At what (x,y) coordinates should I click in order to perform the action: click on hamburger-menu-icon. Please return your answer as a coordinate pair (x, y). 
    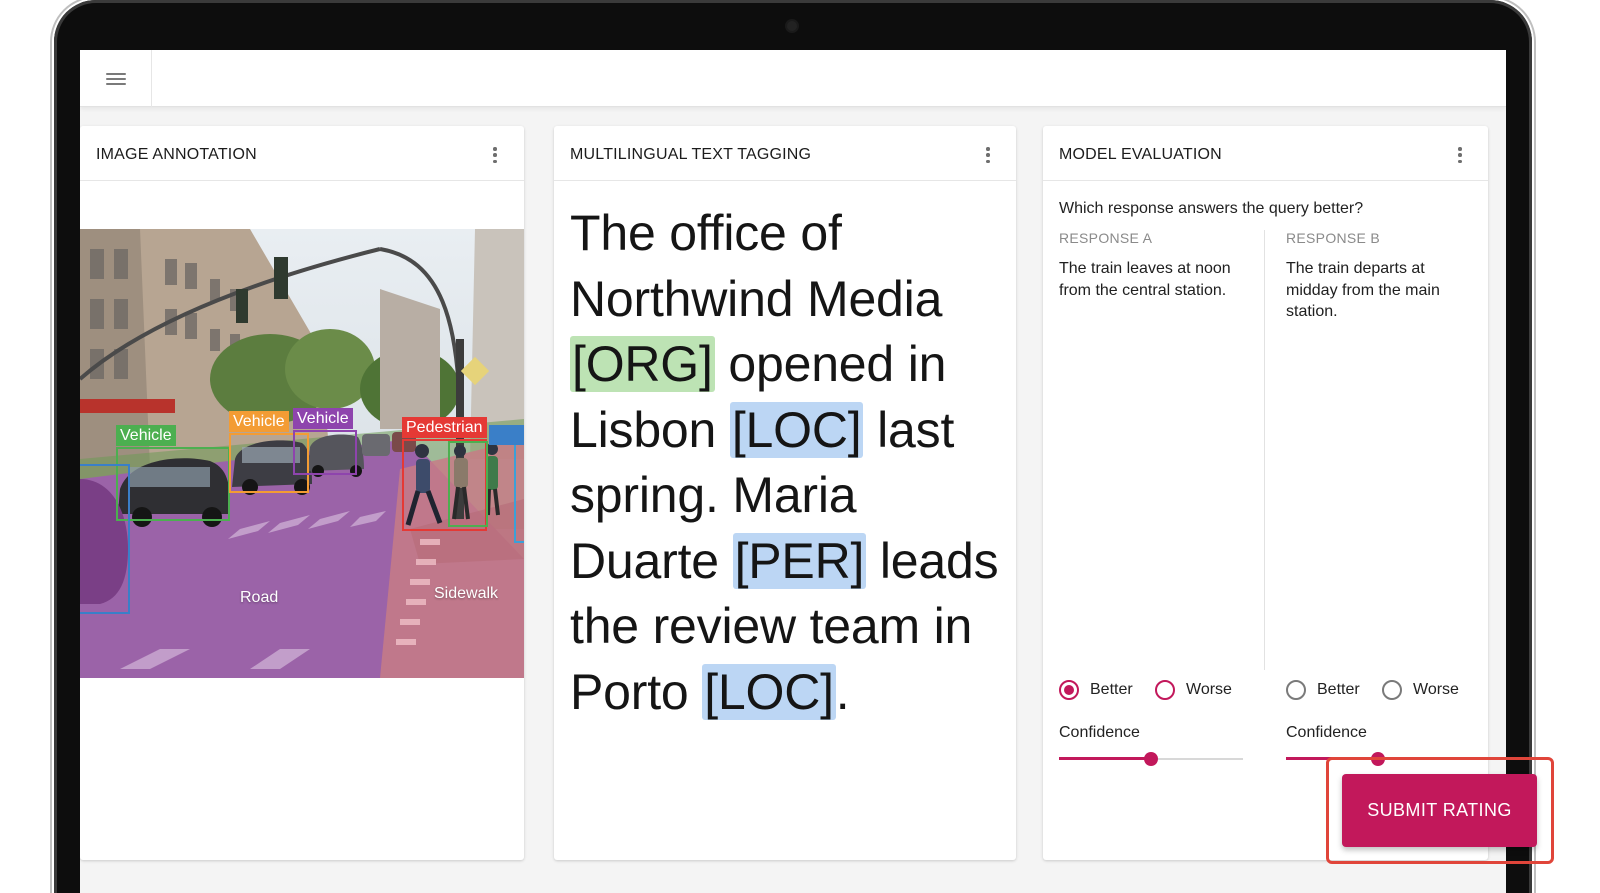
    Looking at the image, I should click on (115, 79).